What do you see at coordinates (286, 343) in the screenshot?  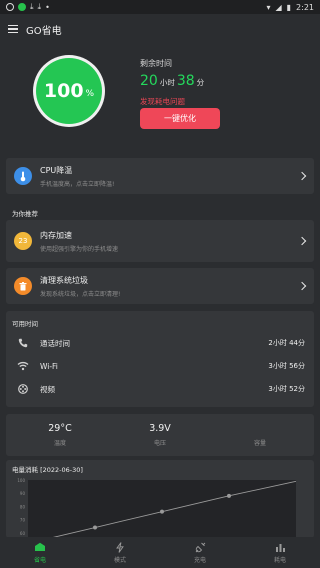 I see `usage-value: 2小时 44分` at bounding box center [286, 343].